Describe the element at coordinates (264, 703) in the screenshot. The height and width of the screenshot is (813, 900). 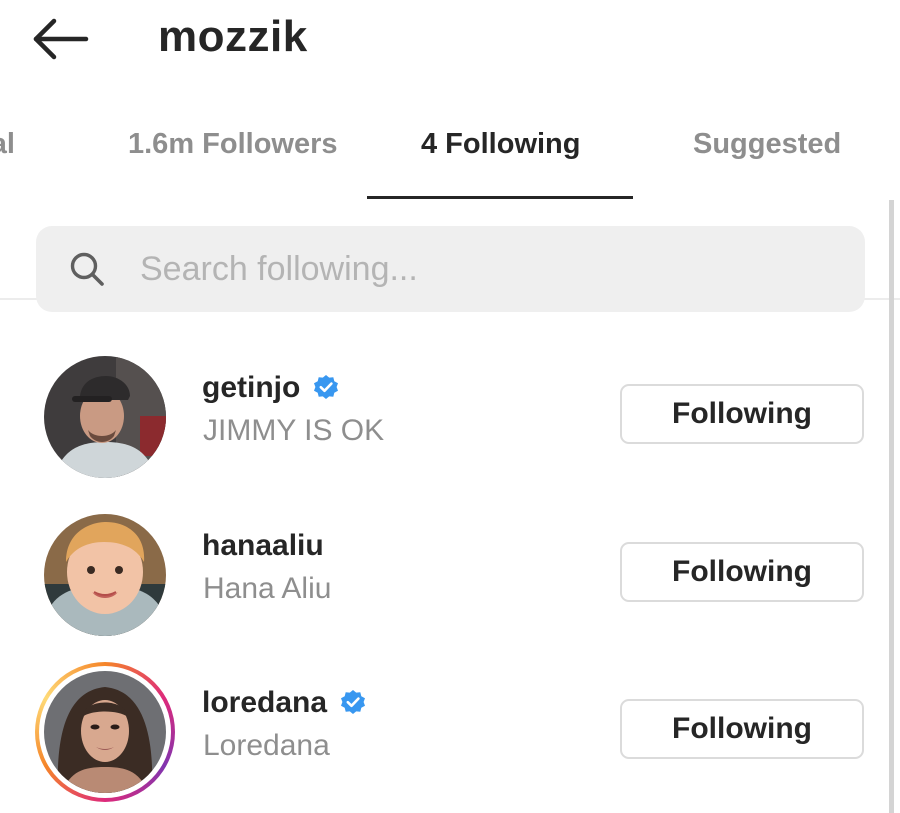
I see `username: loredana` at that location.